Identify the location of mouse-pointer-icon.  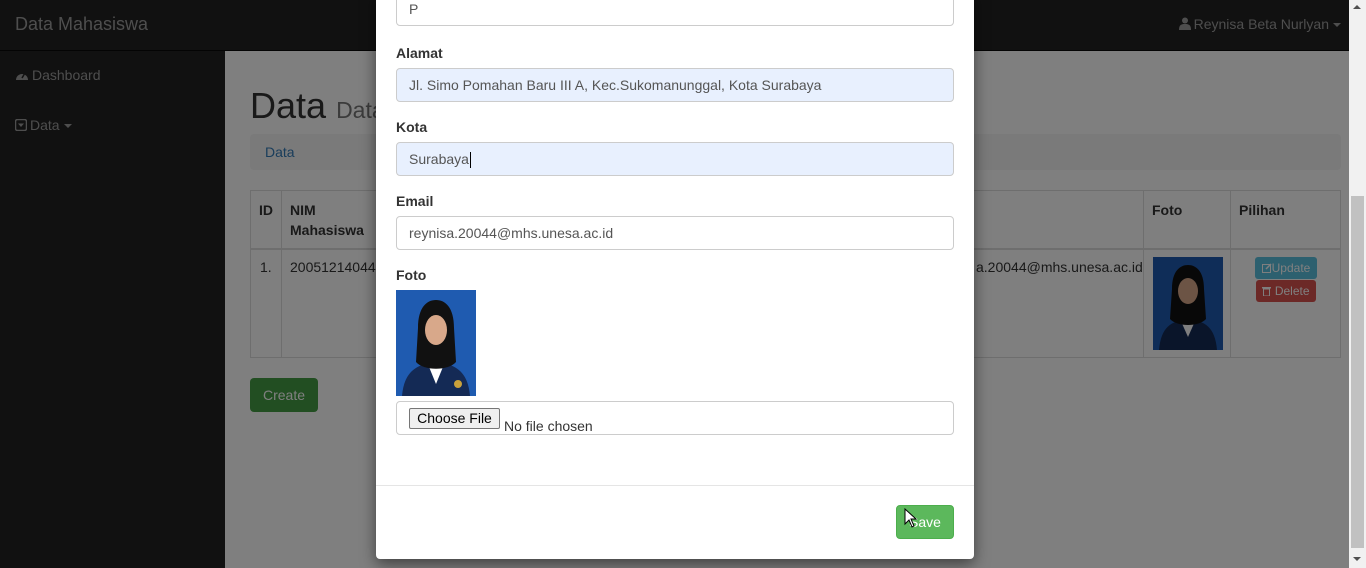
(911, 518).